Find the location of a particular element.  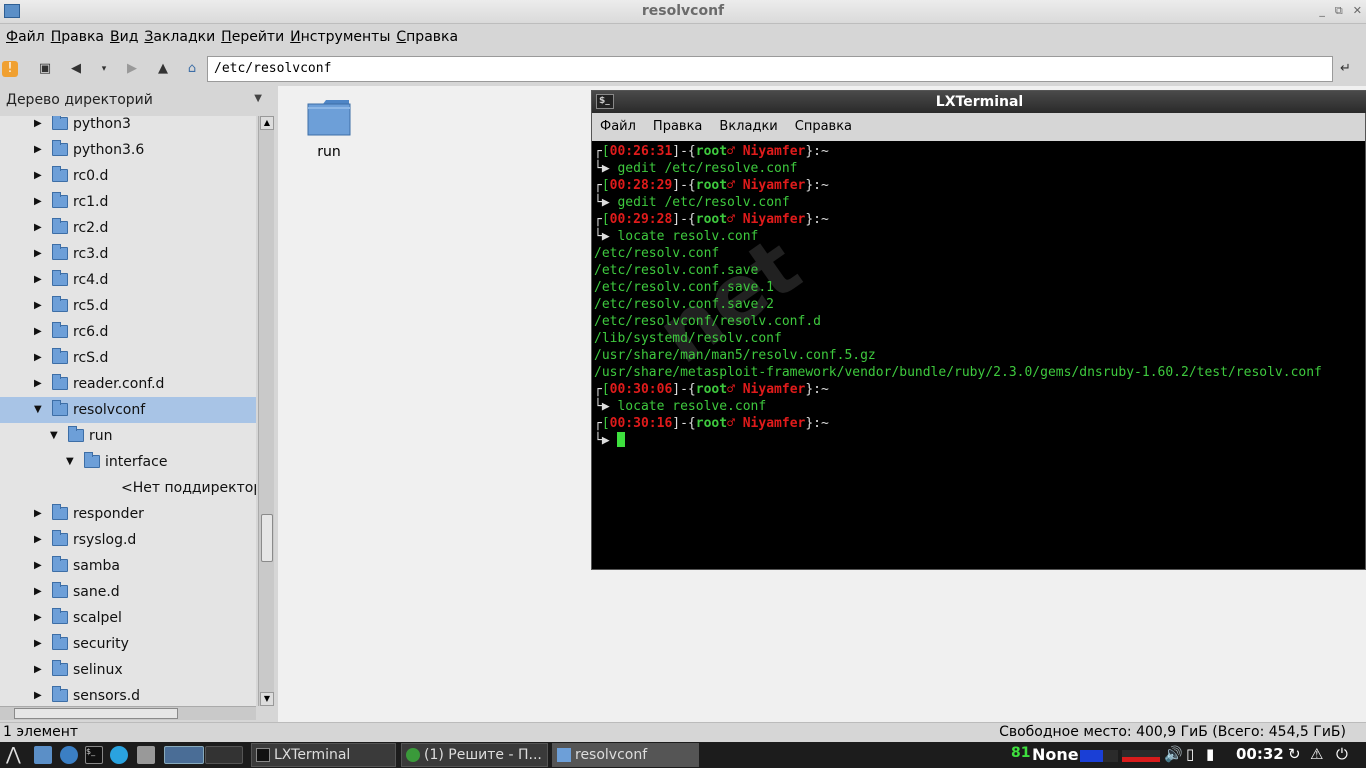

tree-node: <Нет поддиректори is located at coordinates (128, 488).